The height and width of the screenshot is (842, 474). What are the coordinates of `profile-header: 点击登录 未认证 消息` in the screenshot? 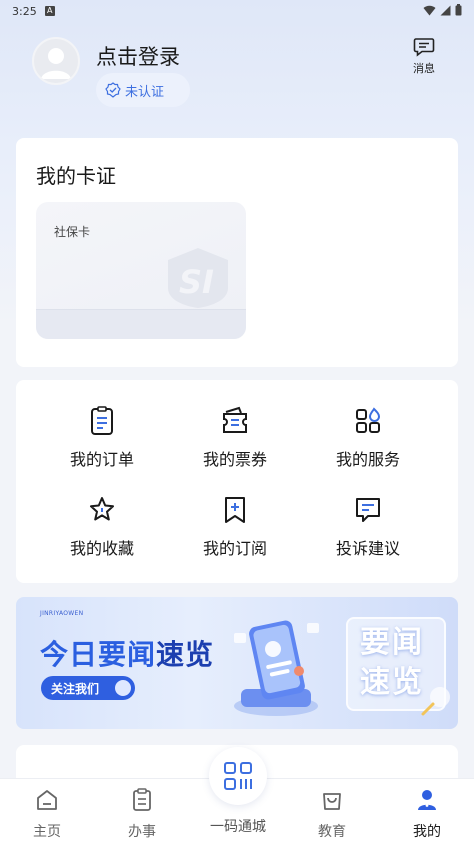 It's located at (242, 77).